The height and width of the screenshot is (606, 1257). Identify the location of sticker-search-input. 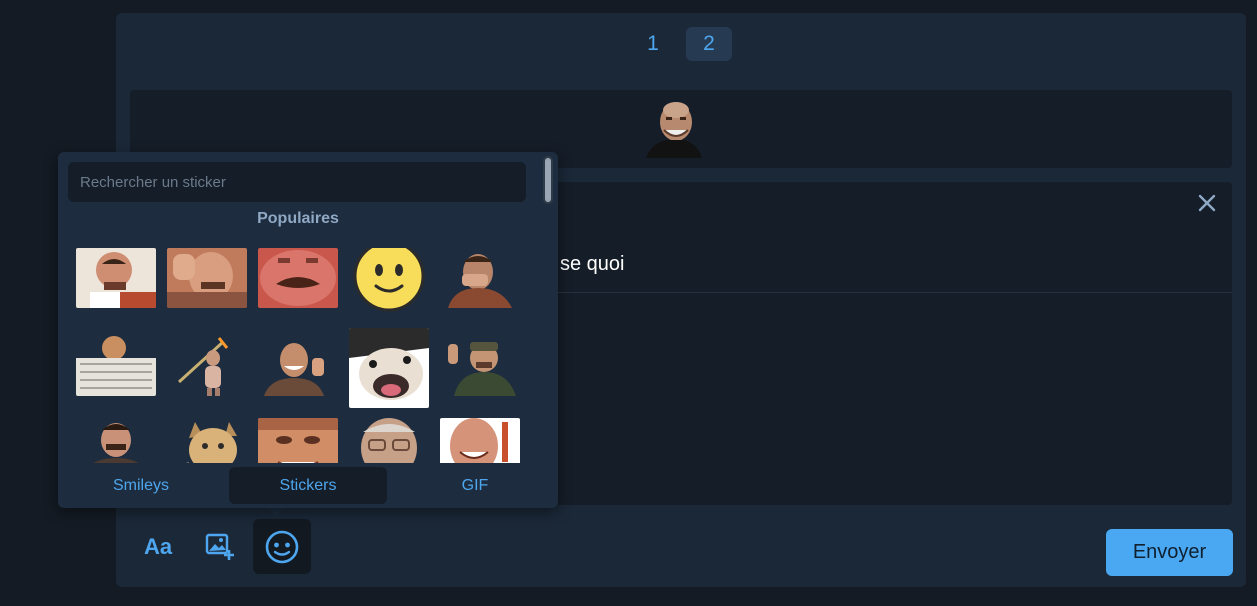
(297, 182).